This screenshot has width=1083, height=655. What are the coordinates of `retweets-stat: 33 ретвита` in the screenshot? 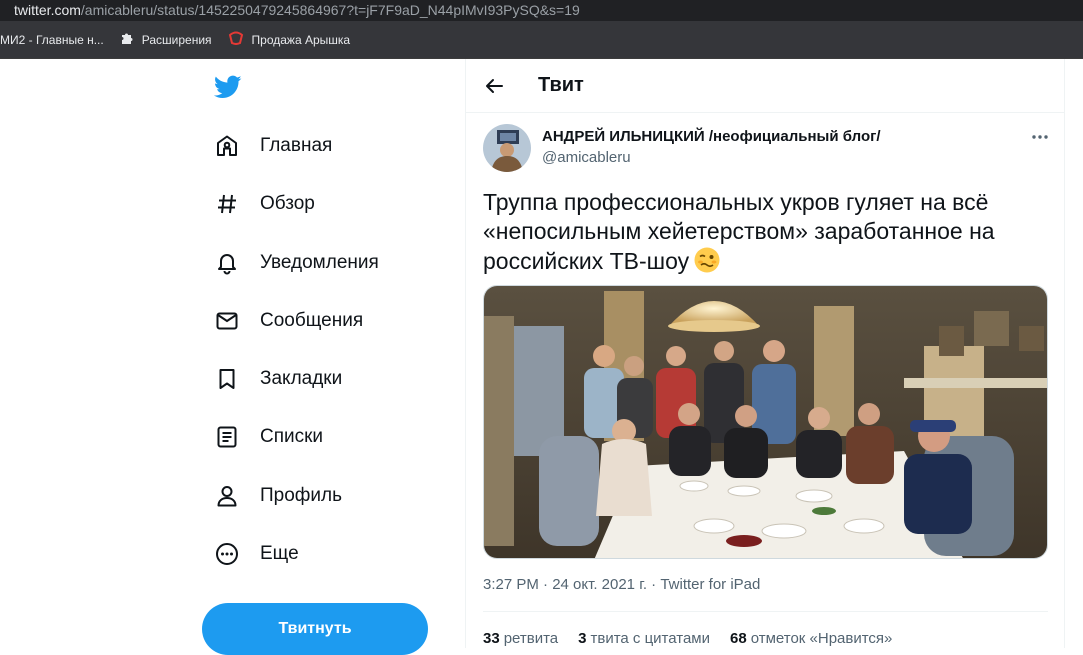 It's located at (520, 638).